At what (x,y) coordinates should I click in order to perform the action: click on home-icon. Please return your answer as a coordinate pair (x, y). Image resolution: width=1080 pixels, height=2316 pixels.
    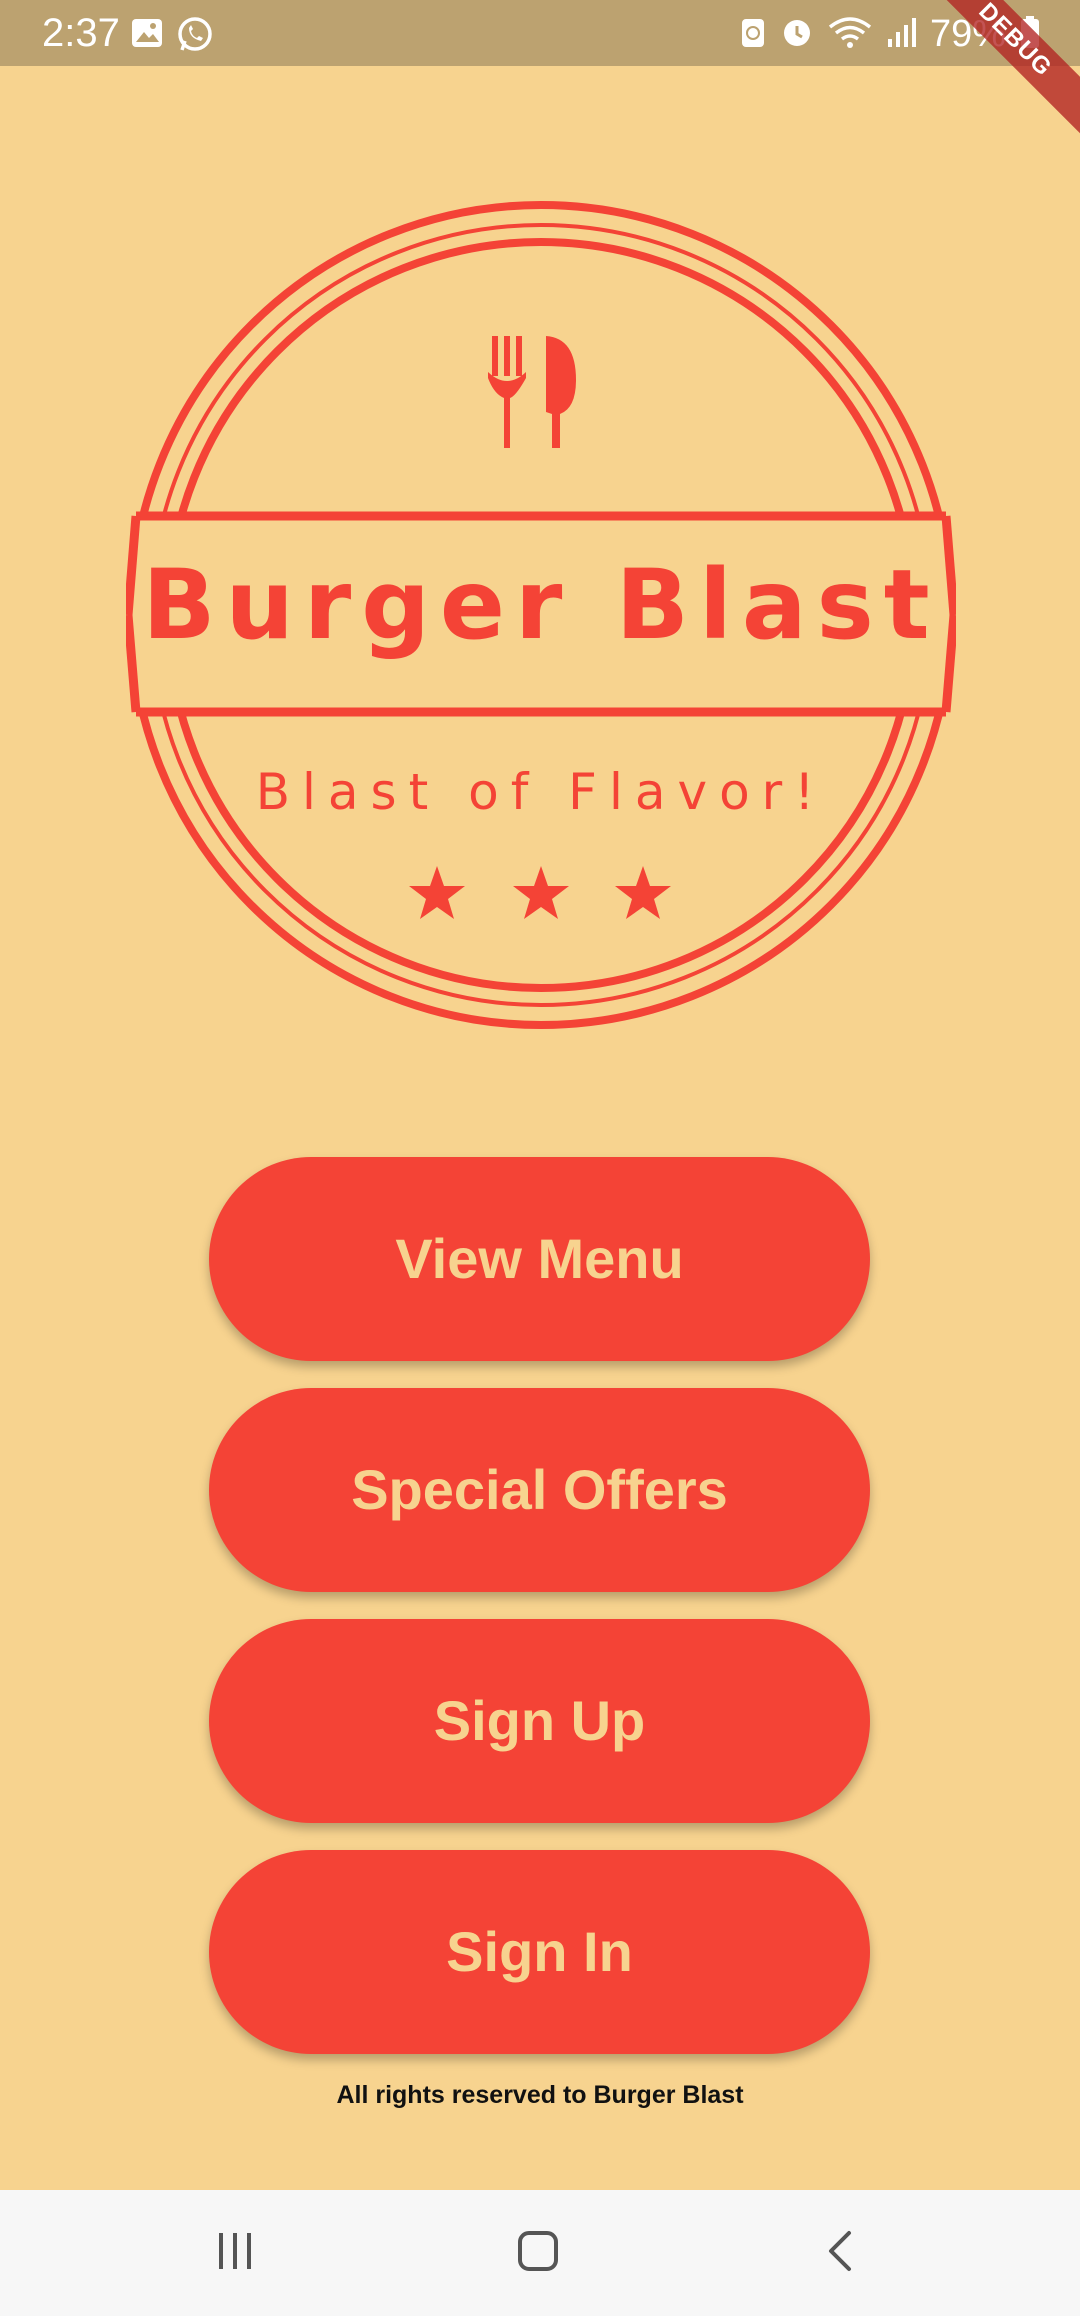
    Looking at the image, I should click on (538, 2253).